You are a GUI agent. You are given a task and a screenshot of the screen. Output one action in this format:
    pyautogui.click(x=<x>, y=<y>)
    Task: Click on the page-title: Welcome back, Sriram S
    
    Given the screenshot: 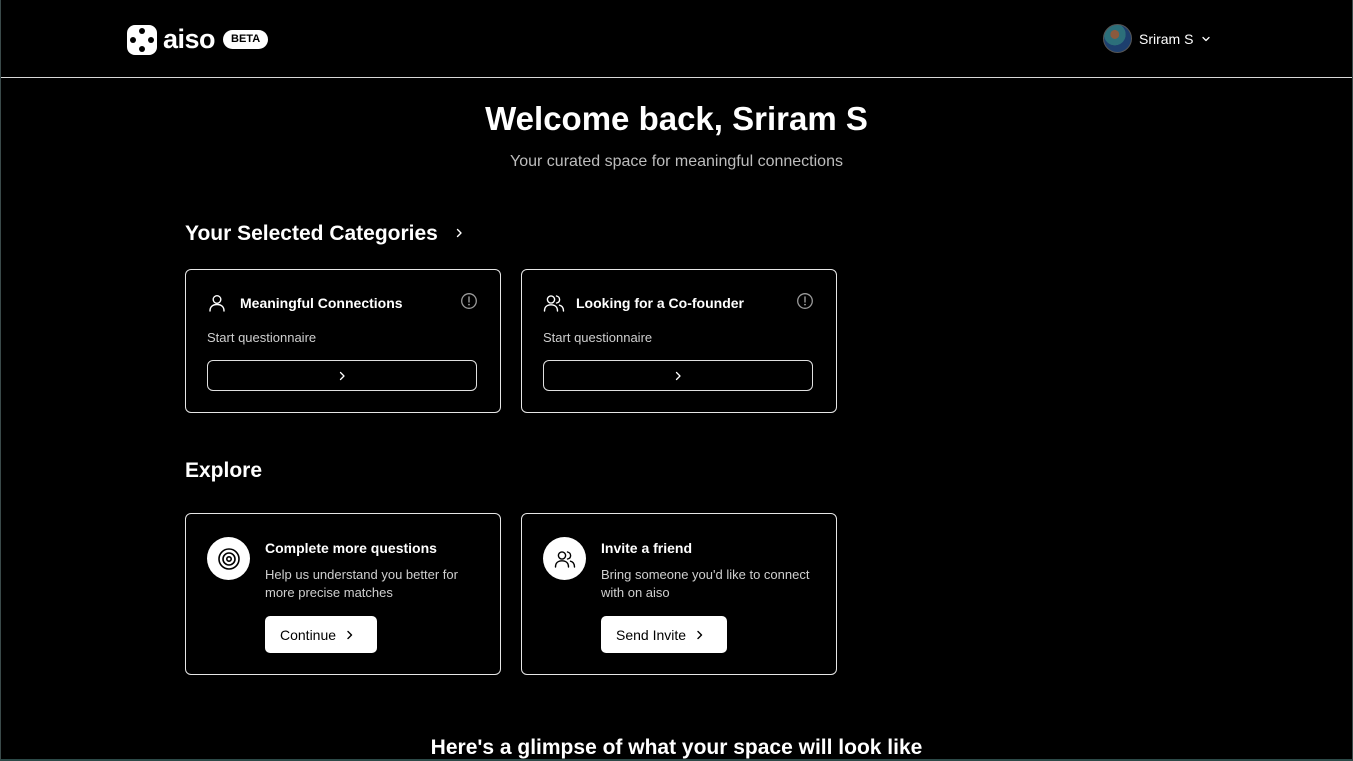 What is the action you would take?
    pyautogui.click(x=676, y=118)
    